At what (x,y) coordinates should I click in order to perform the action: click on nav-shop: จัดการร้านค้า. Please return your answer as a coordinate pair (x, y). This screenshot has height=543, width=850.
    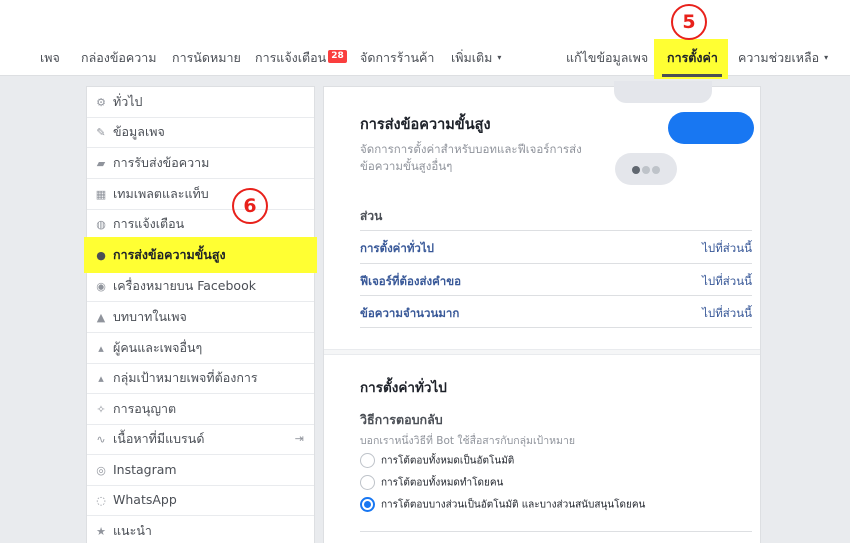
    Looking at the image, I should click on (397, 58).